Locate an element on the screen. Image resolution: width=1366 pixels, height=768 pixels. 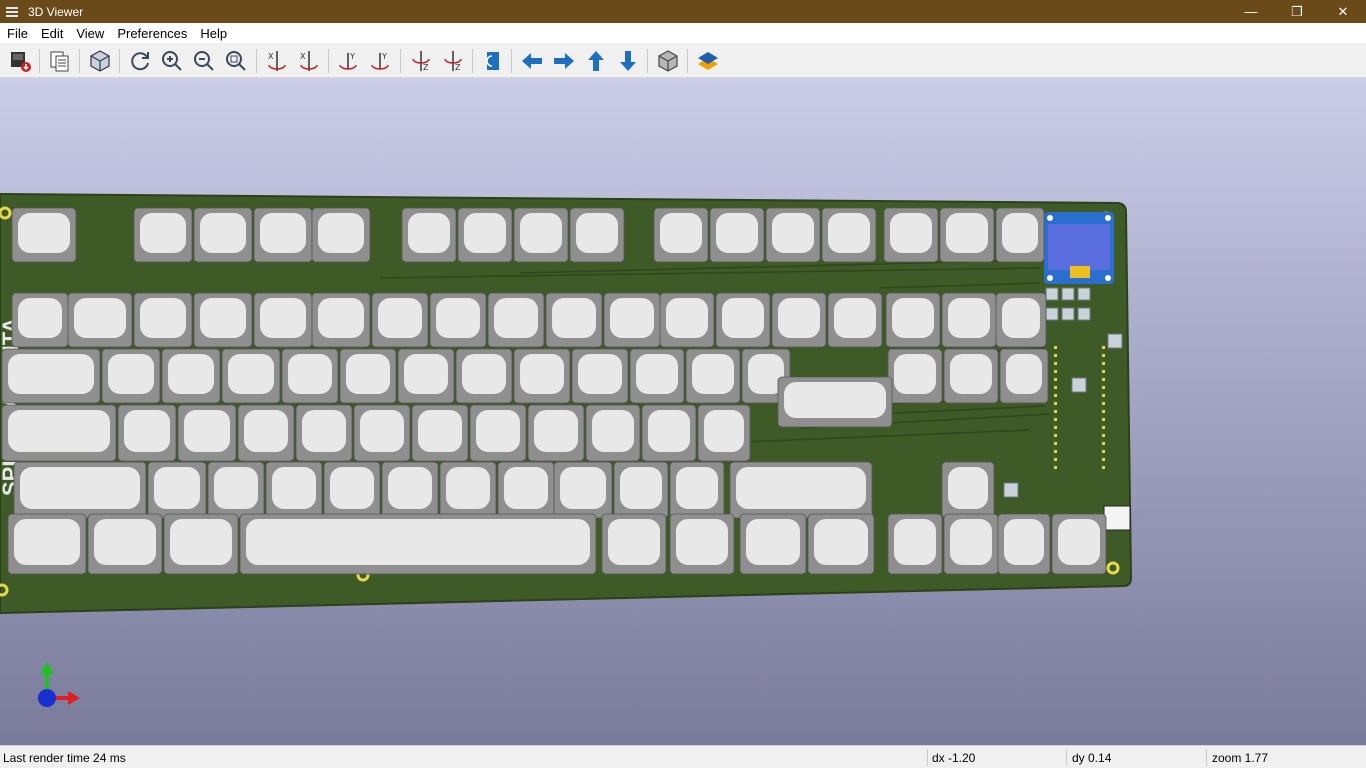
close-button: ✕ is located at coordinates (1343, 11).